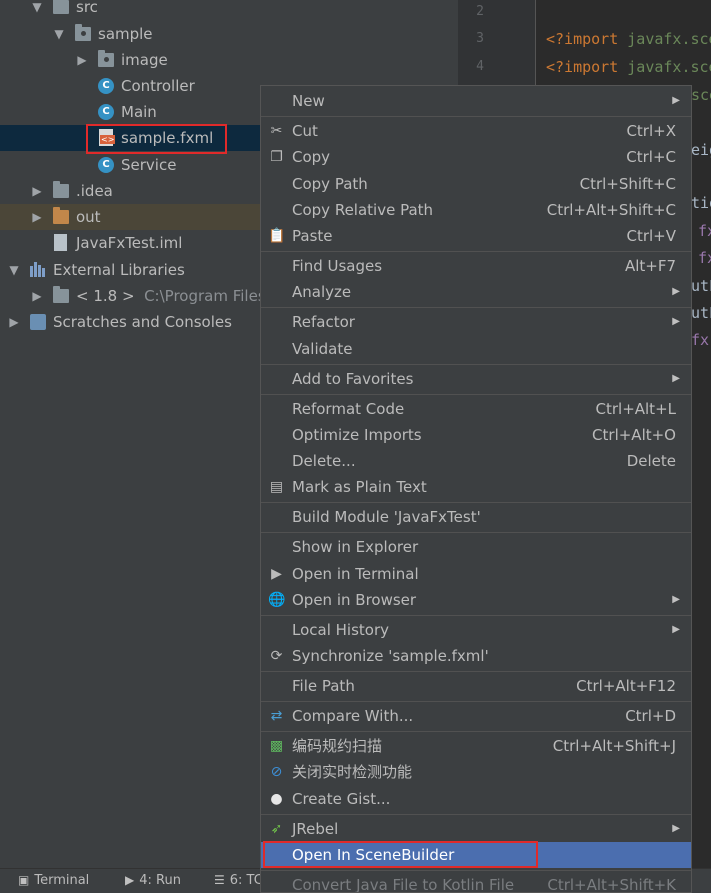 The width and height of the screenshot is (711, 893). What do you see at coordinates (276, 716) in the screenshot?
I see `compare-icon: ⇄` at bounding box center [276, 716].